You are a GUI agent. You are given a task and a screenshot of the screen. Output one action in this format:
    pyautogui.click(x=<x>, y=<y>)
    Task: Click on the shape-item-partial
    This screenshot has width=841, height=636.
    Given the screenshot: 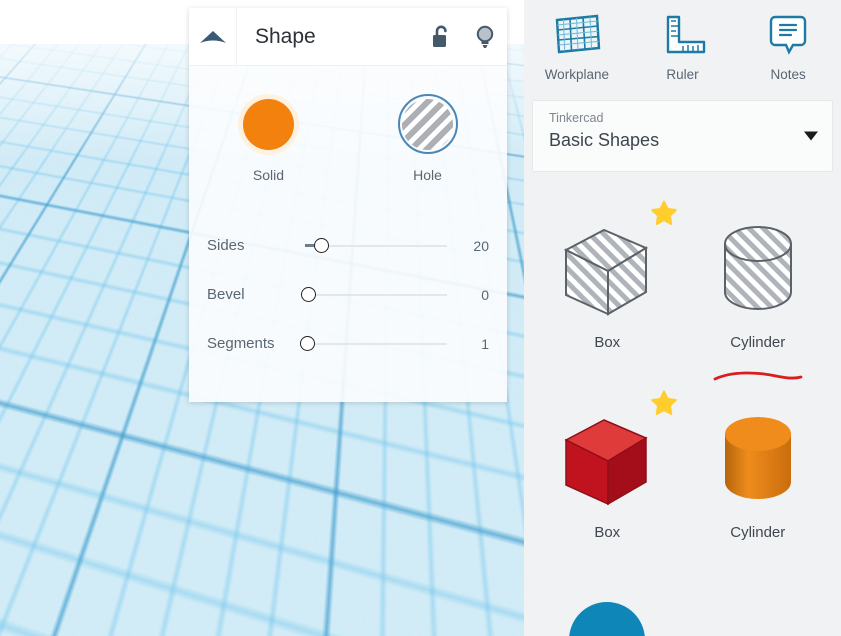 What is the action you would take?
    pyautogui.click(x=758, y=606)
    